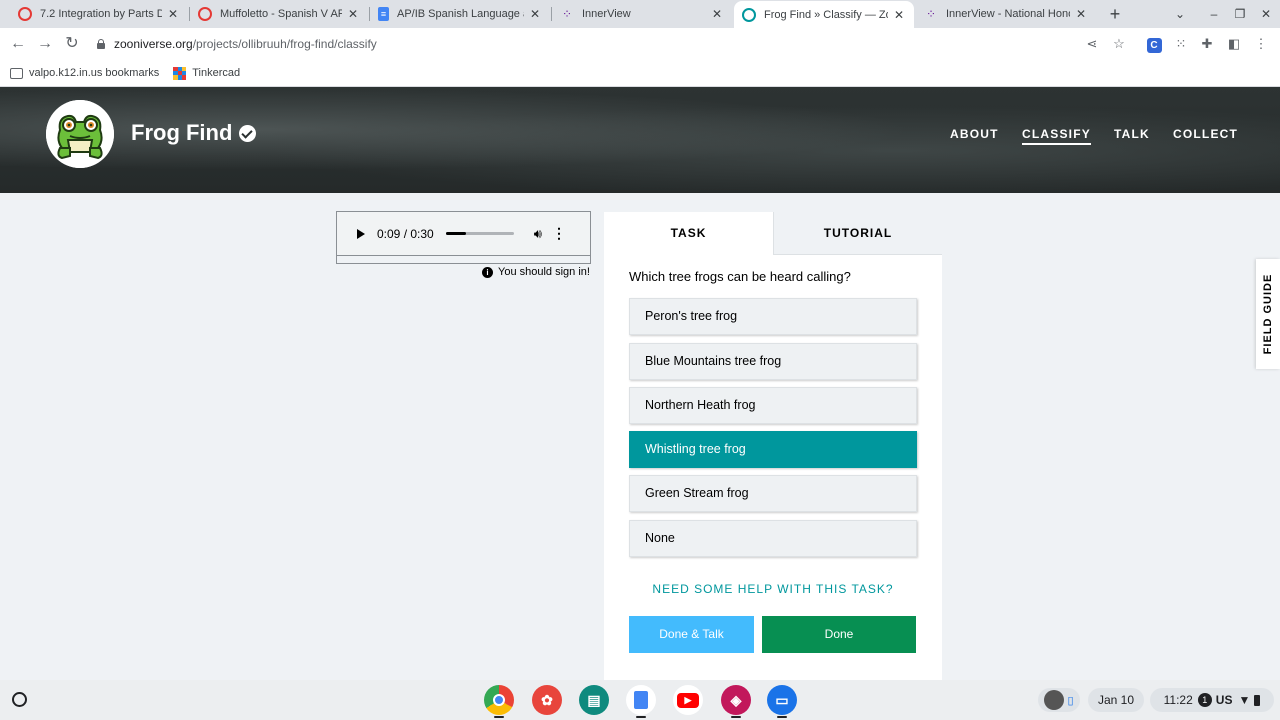 The image size is (1280, 720). Describe the element at coordinates (1054, 700) in the screenshot. I see `profile-avatar` at that location.